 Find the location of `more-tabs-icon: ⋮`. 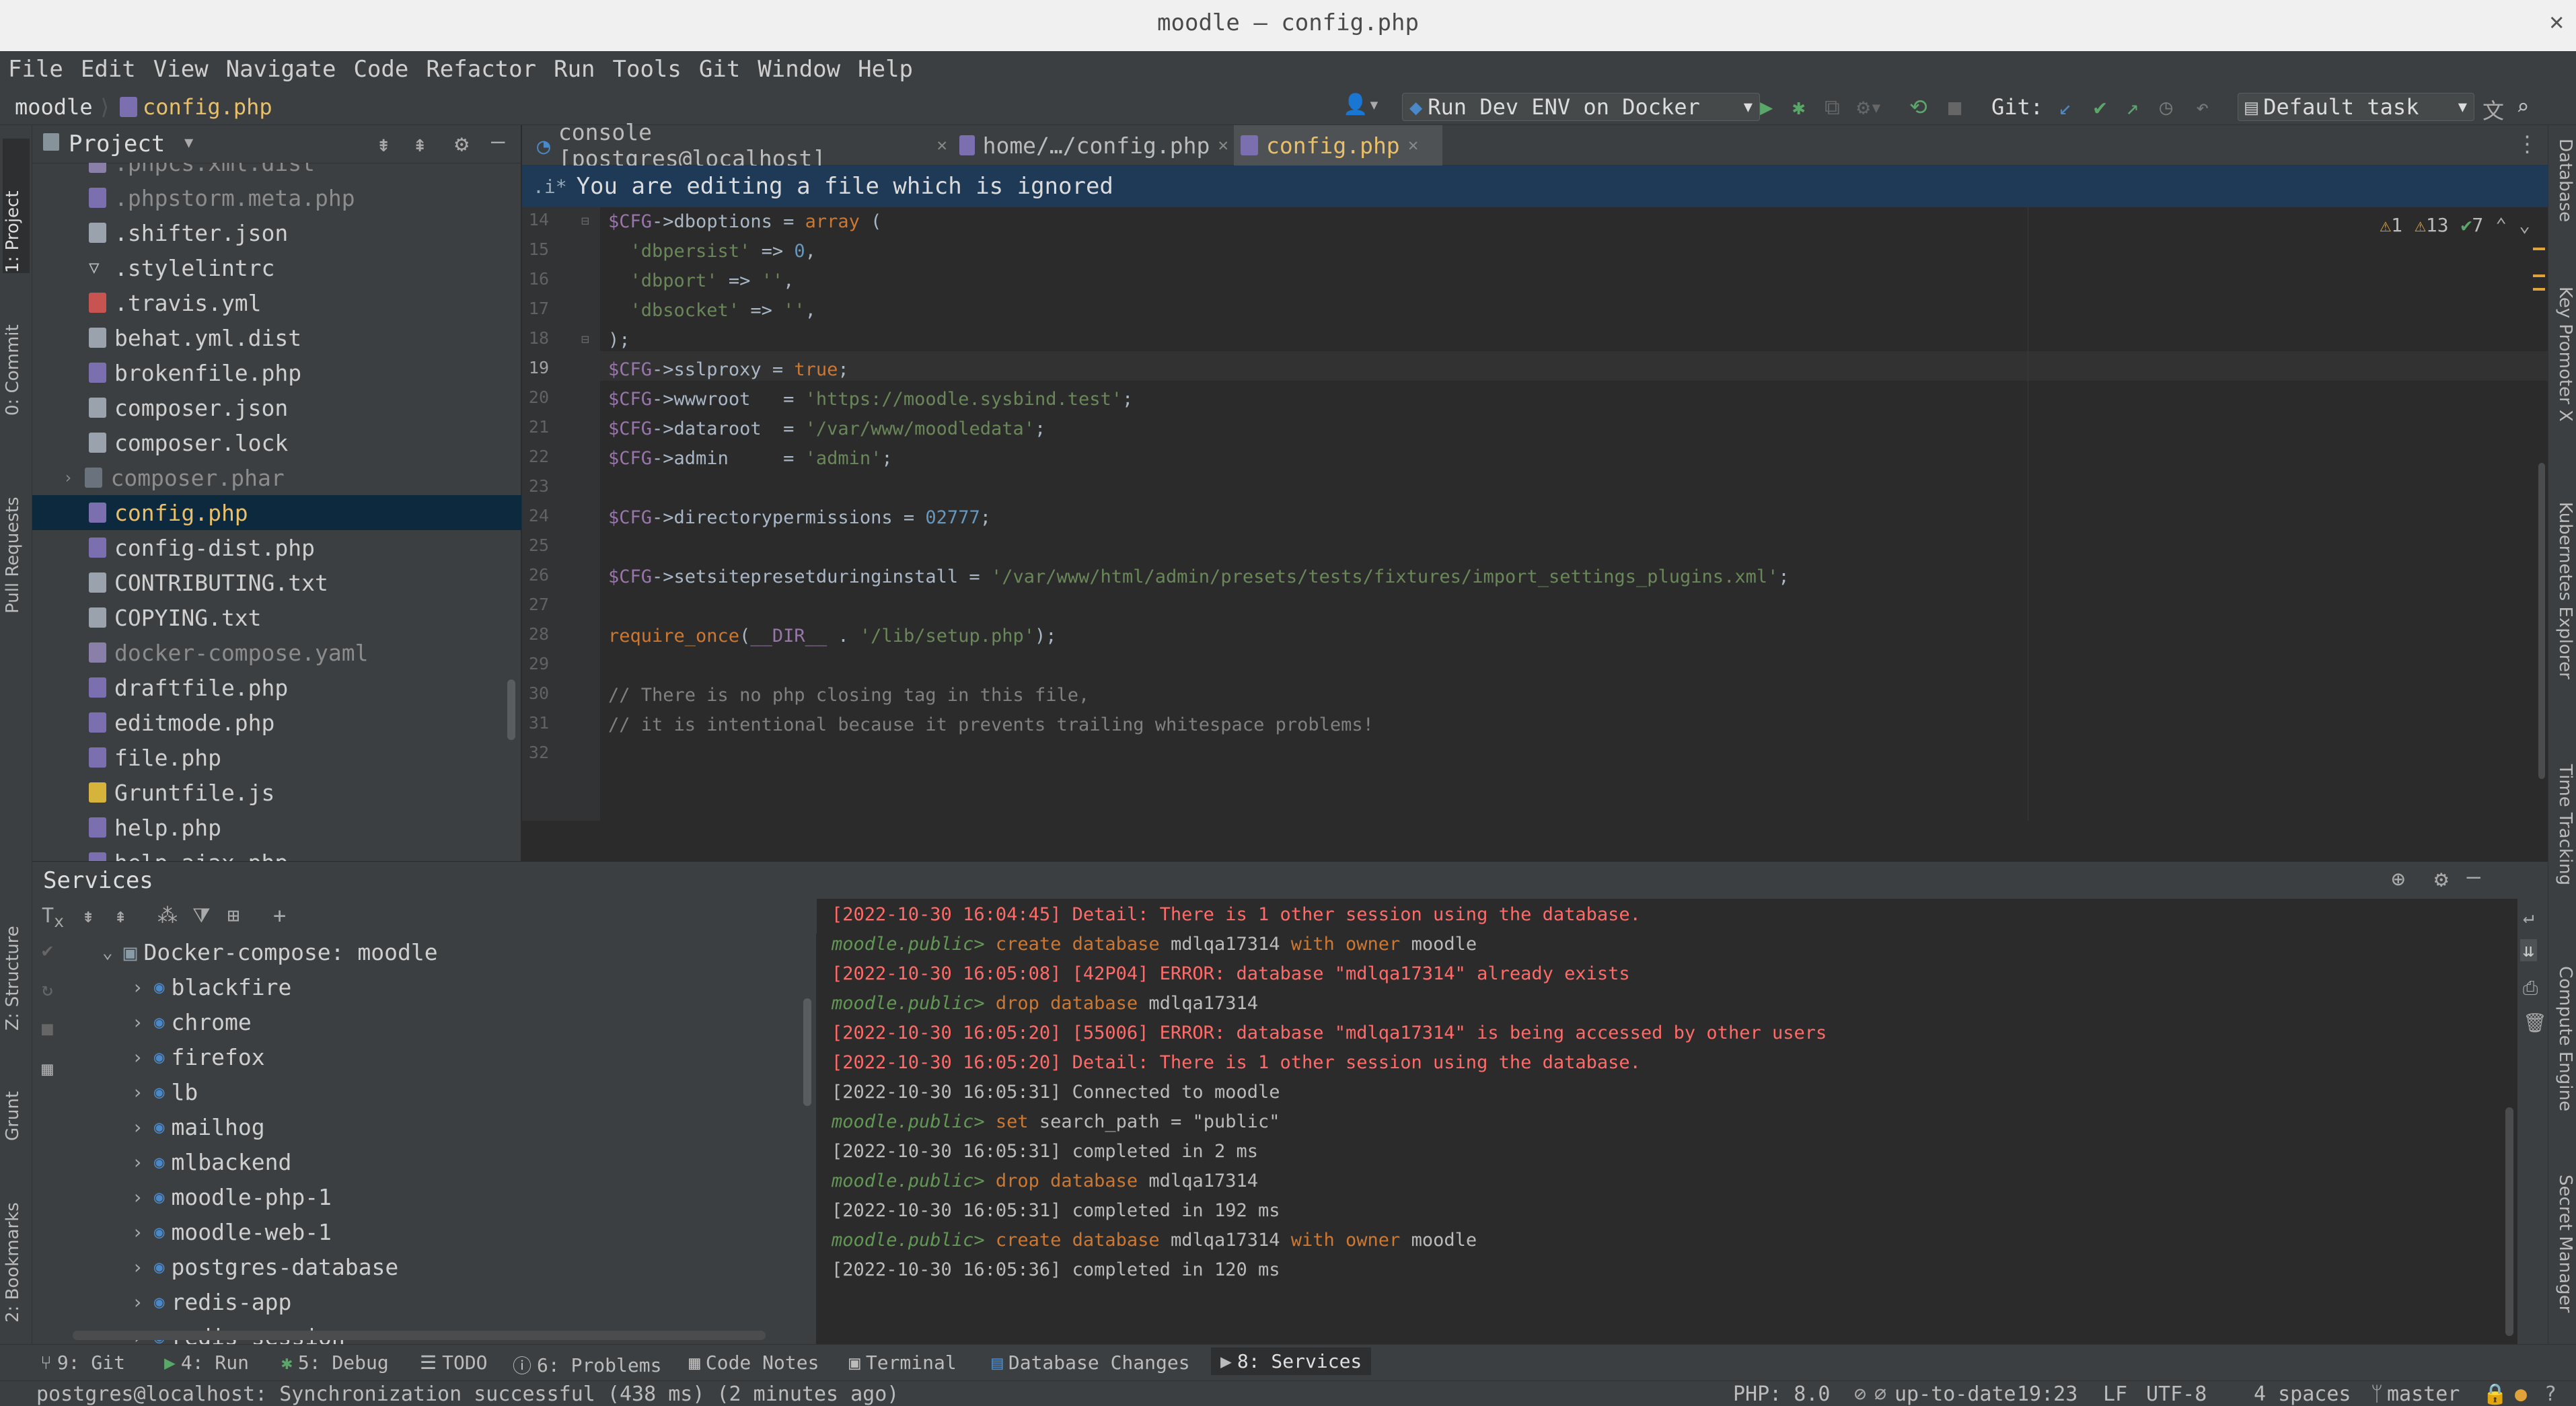

more-tabs-icon: ⋮ is located at coordinates (2527, 144).